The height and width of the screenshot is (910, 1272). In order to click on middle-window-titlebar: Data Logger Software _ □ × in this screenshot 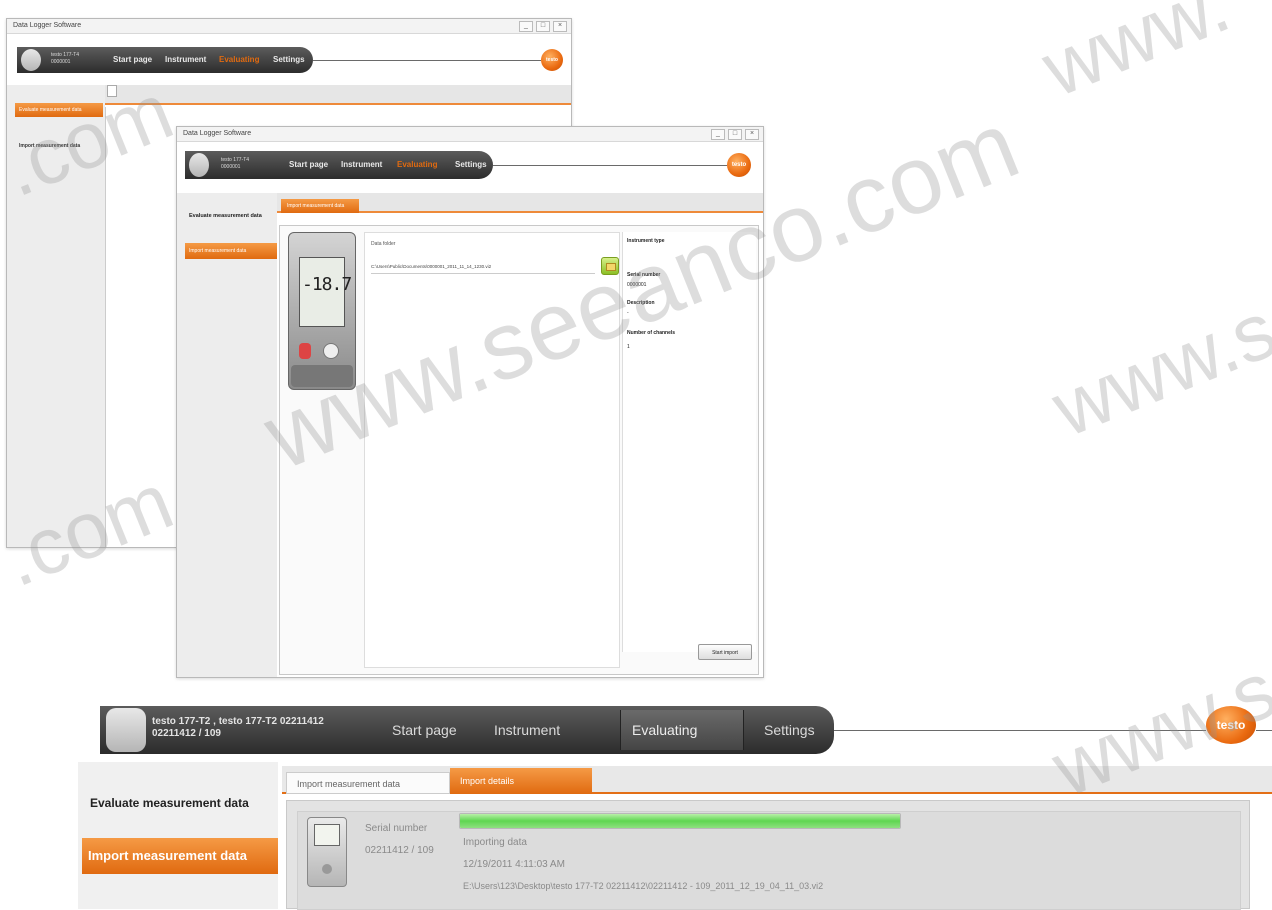, I will do `click(470, 134)`.